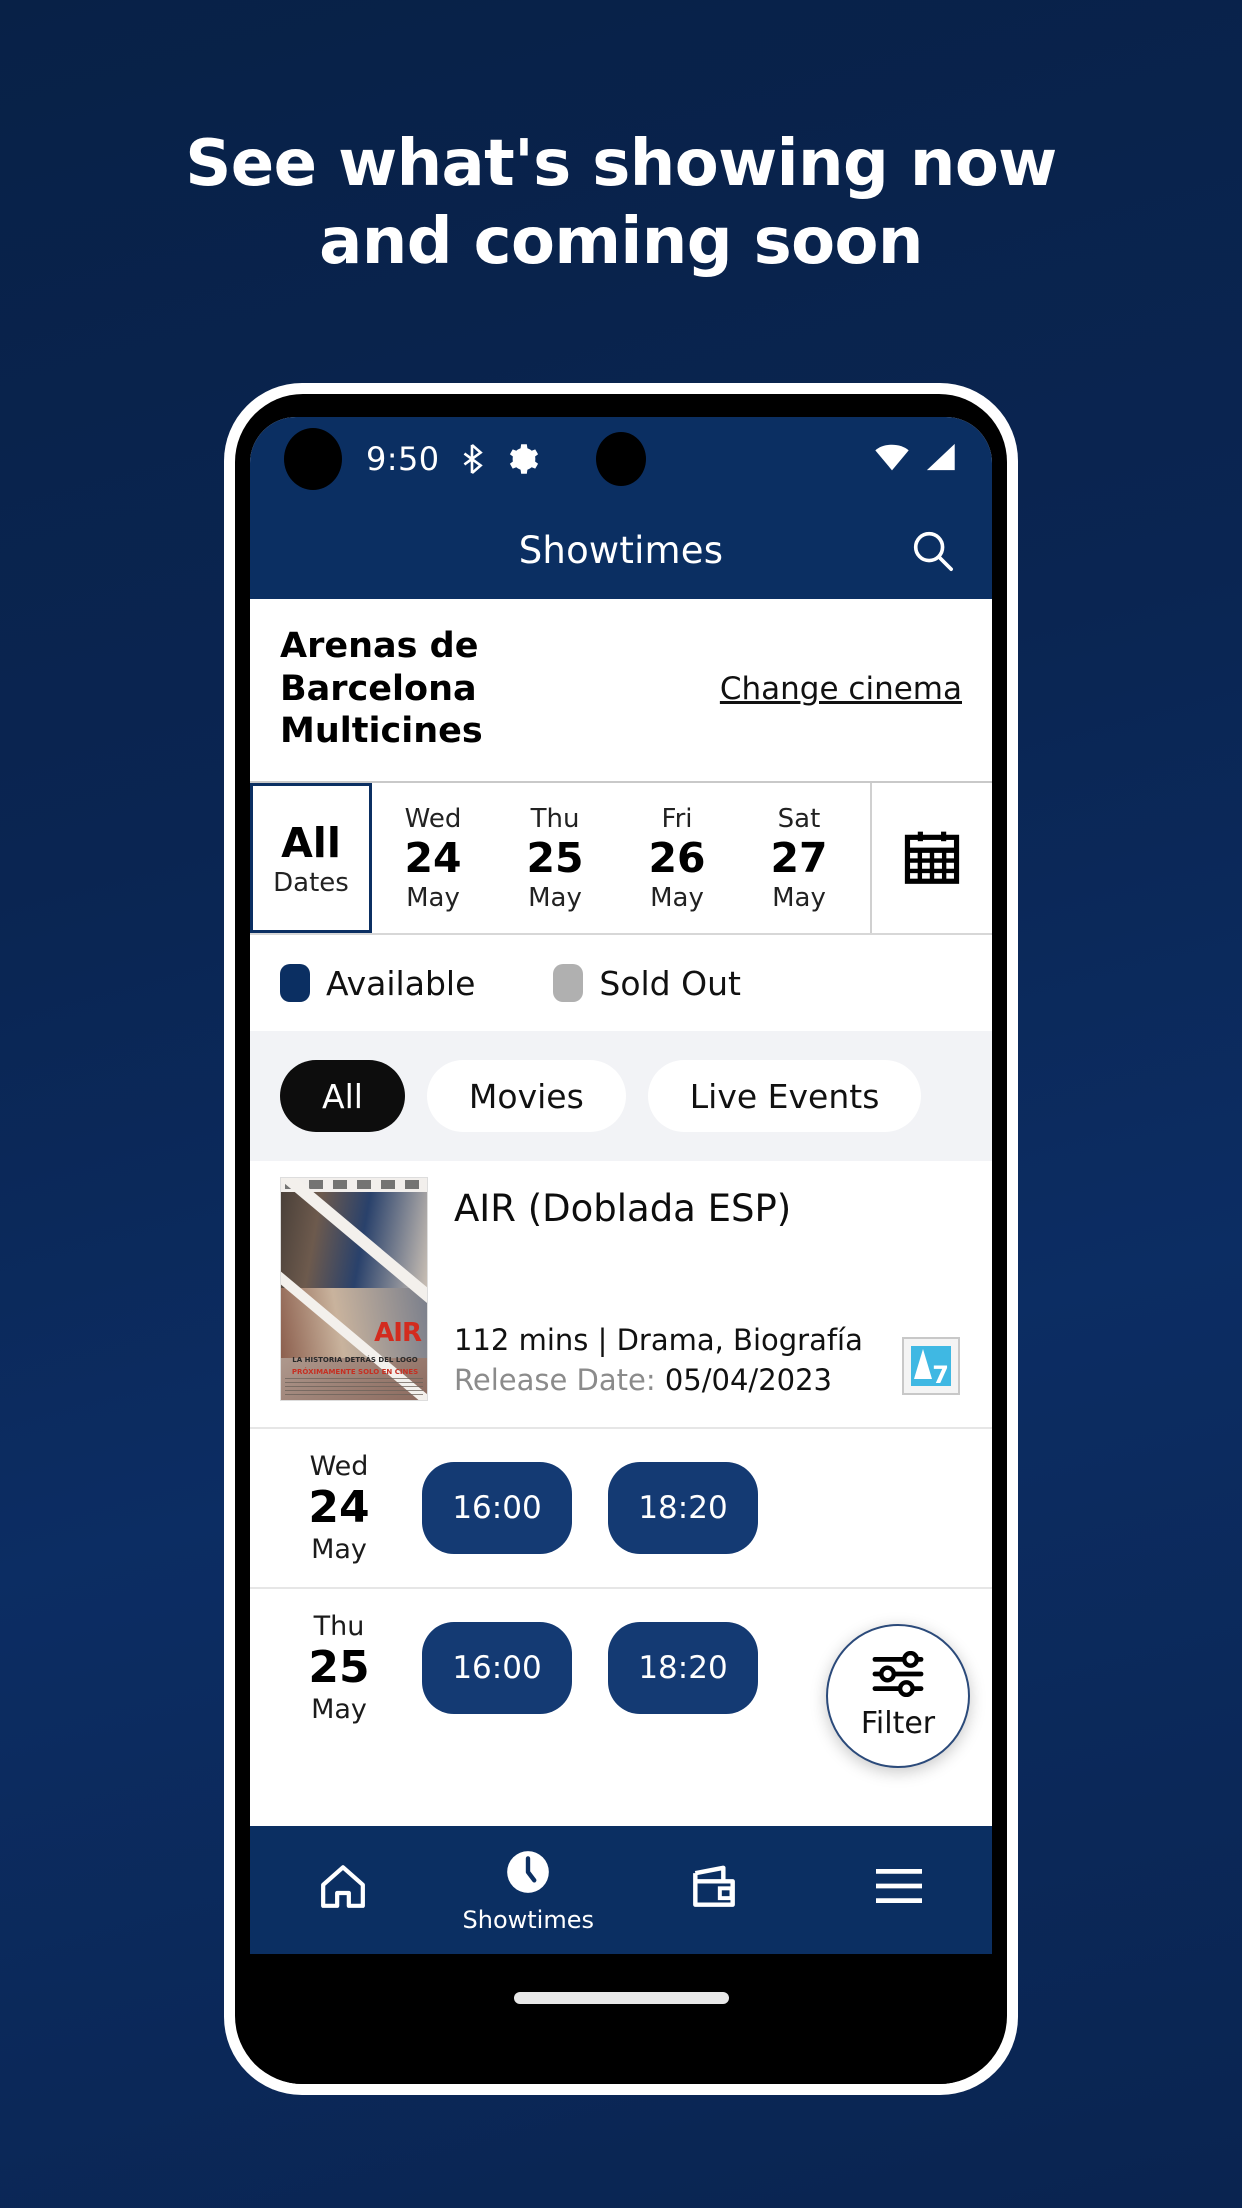  I want to click on chip-movies: Movies, so click(526, 1096).